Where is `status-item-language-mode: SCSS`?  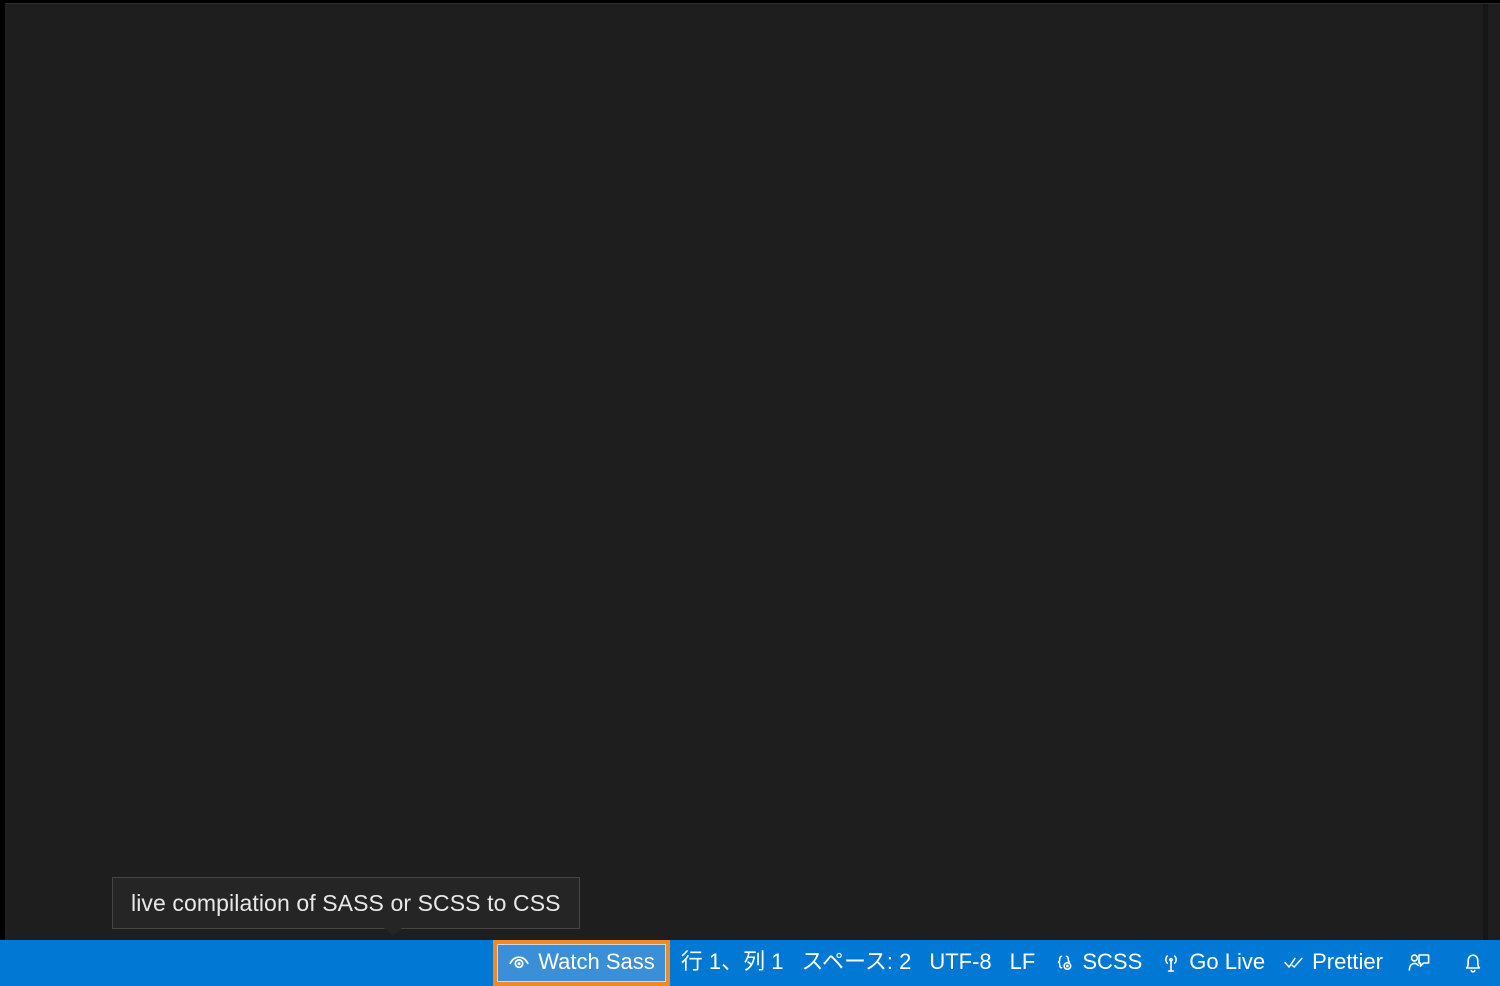 status-item-language-mode: SCSS is located at coordinates (1097, 963).